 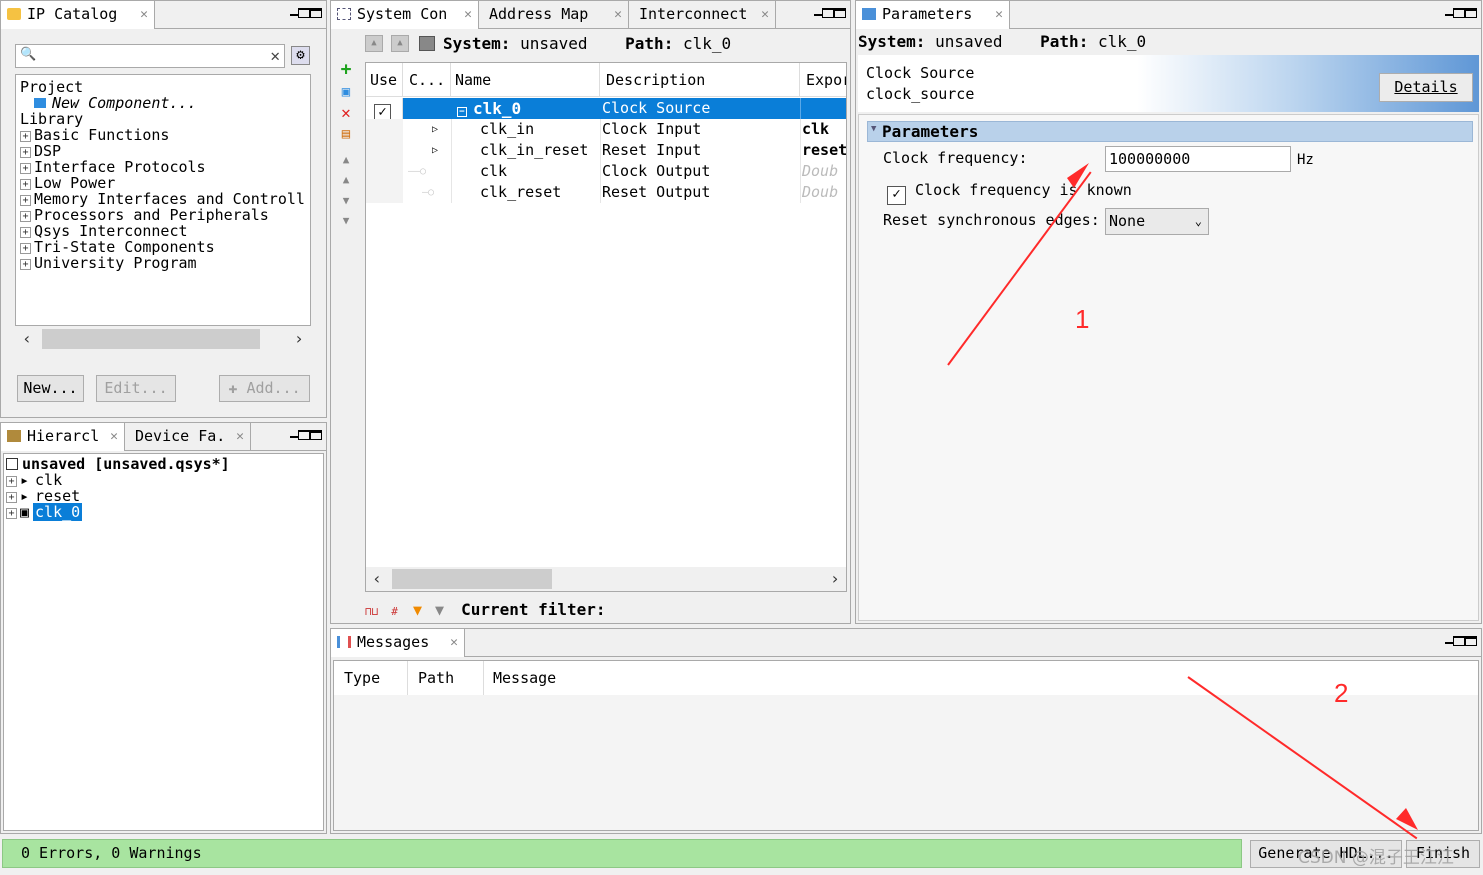 I want to click on tab-hierarchy: Hierarcl ✕, so click(x=63, y=437).